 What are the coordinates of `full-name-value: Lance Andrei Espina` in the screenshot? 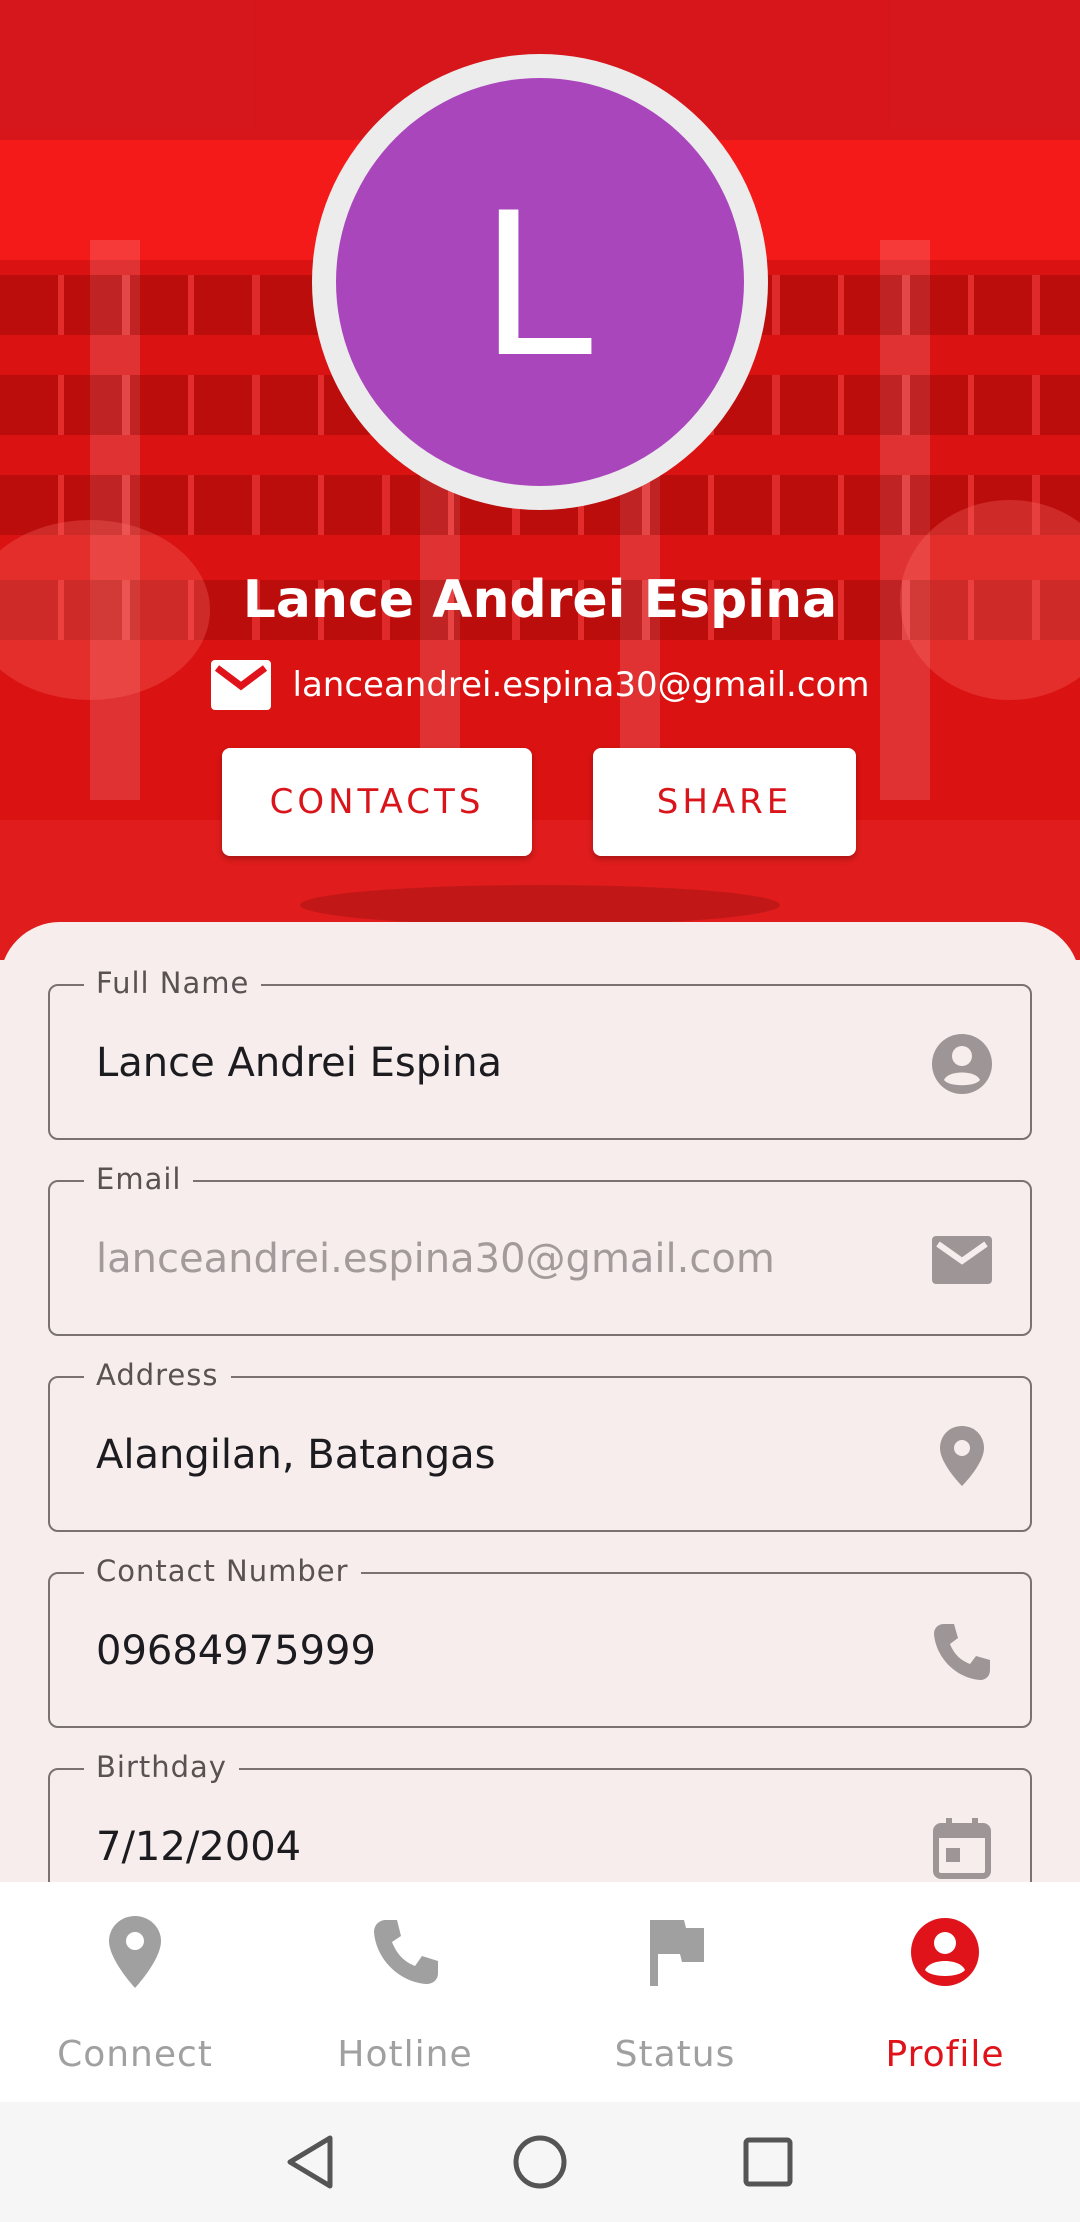 It's located at (299, 1063).